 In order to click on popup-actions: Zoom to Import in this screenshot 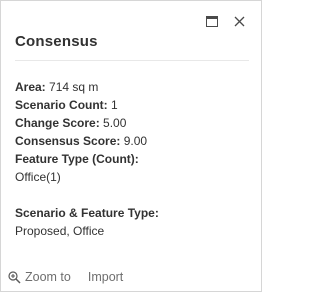, I will do `click(65, 277)`.